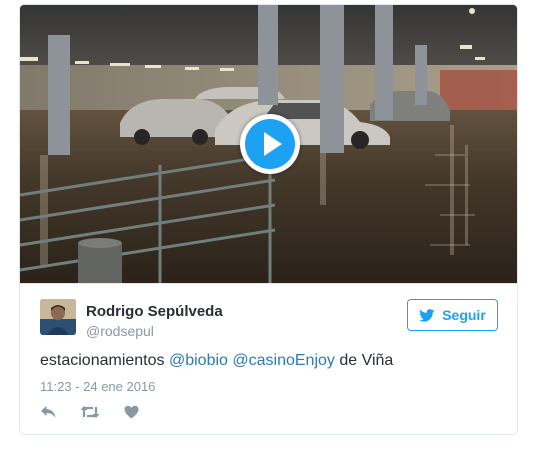  What do you see at coordinates (464, 315) in the screenshot?
I see `follow-button-label: Seguir` at bounding box center [464, 315].